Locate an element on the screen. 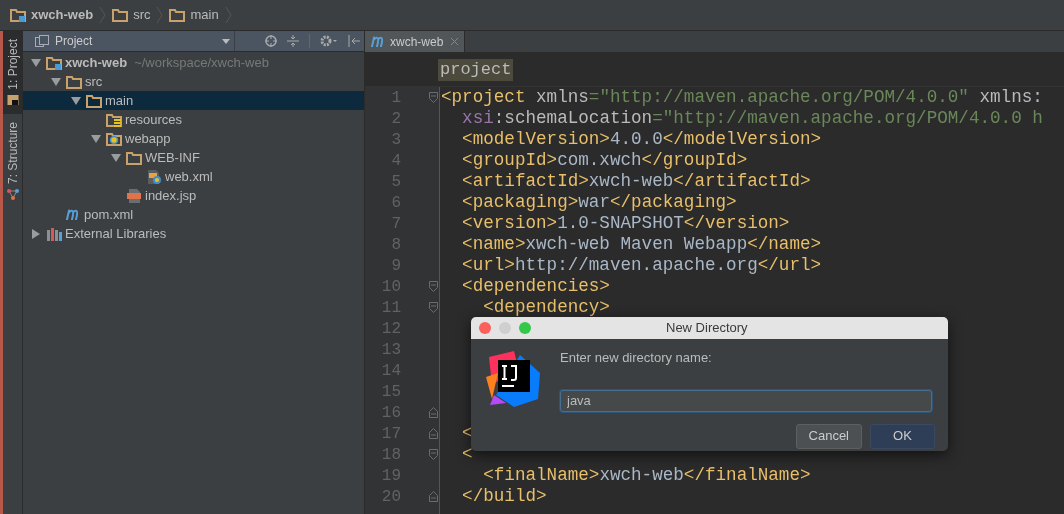 Image resolution: width=1064 pixels, height=514 pixels. code-line: <modelVersion>4.0.0</modelVersion> is located at coordinates (641, 139).